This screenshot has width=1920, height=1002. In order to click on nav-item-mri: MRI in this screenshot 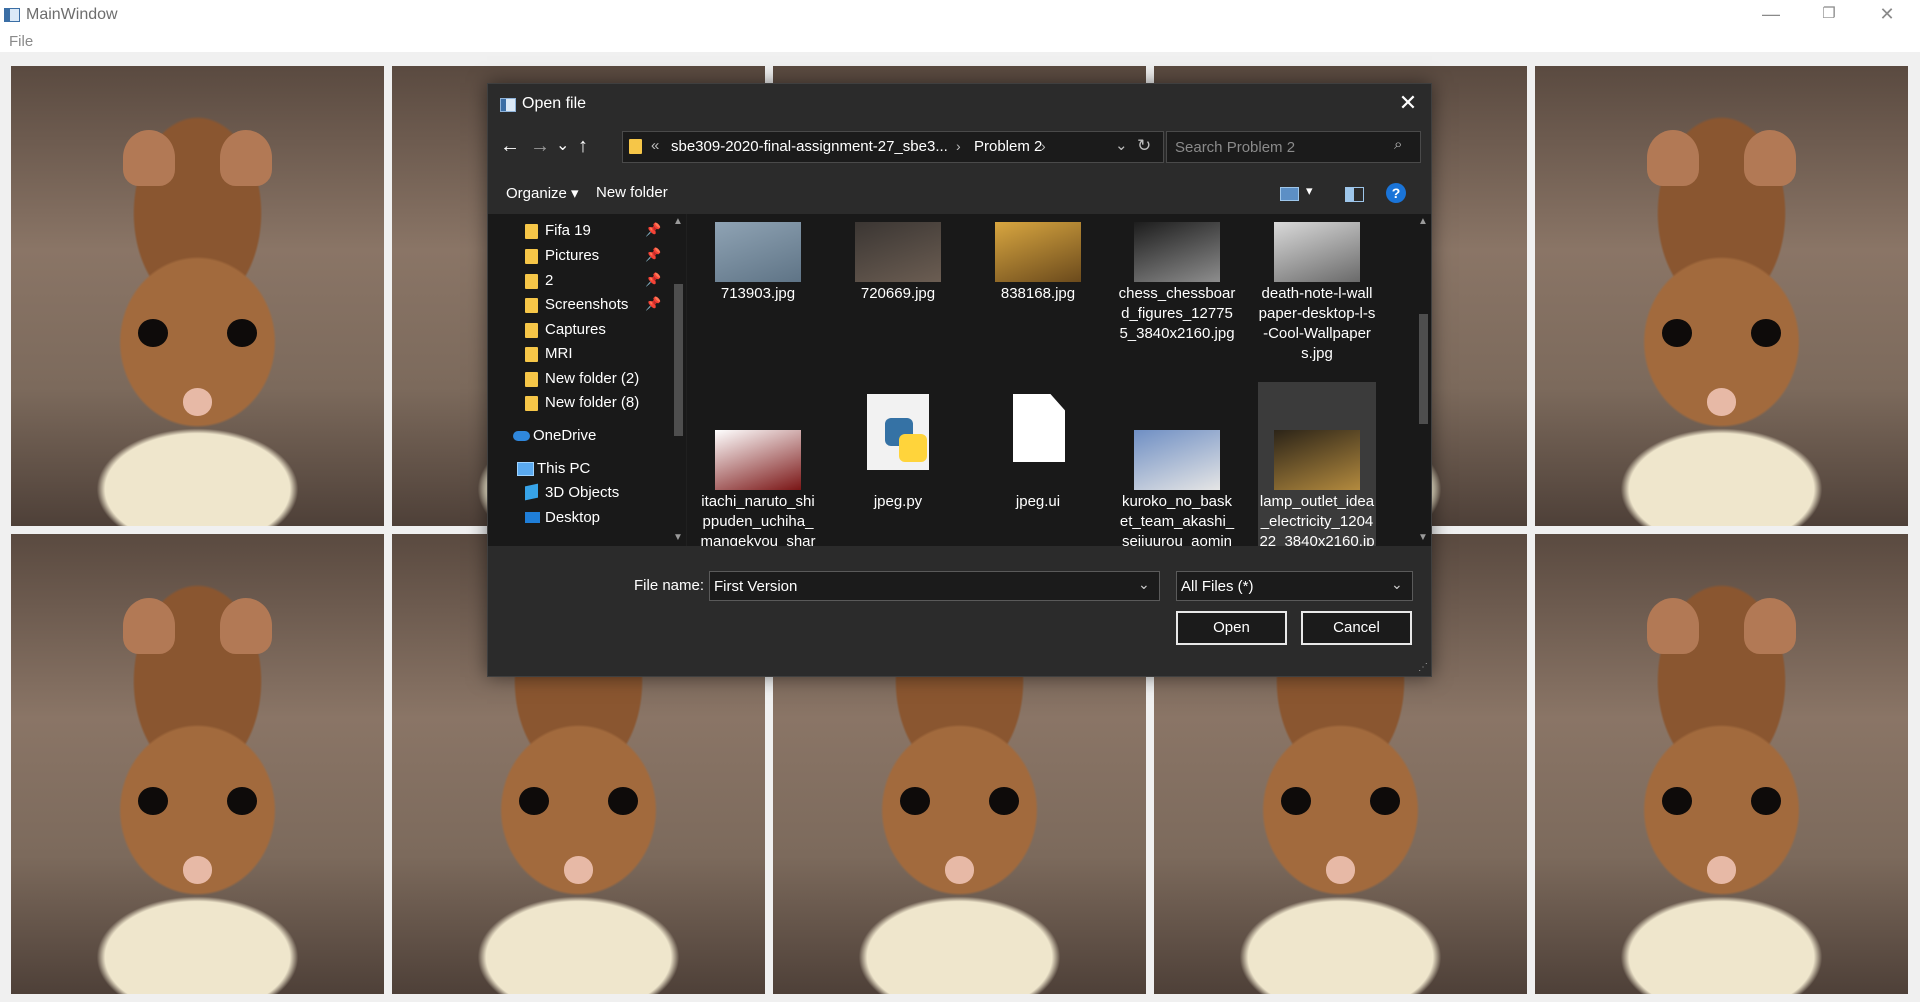, I will do `click(579, 354)`.